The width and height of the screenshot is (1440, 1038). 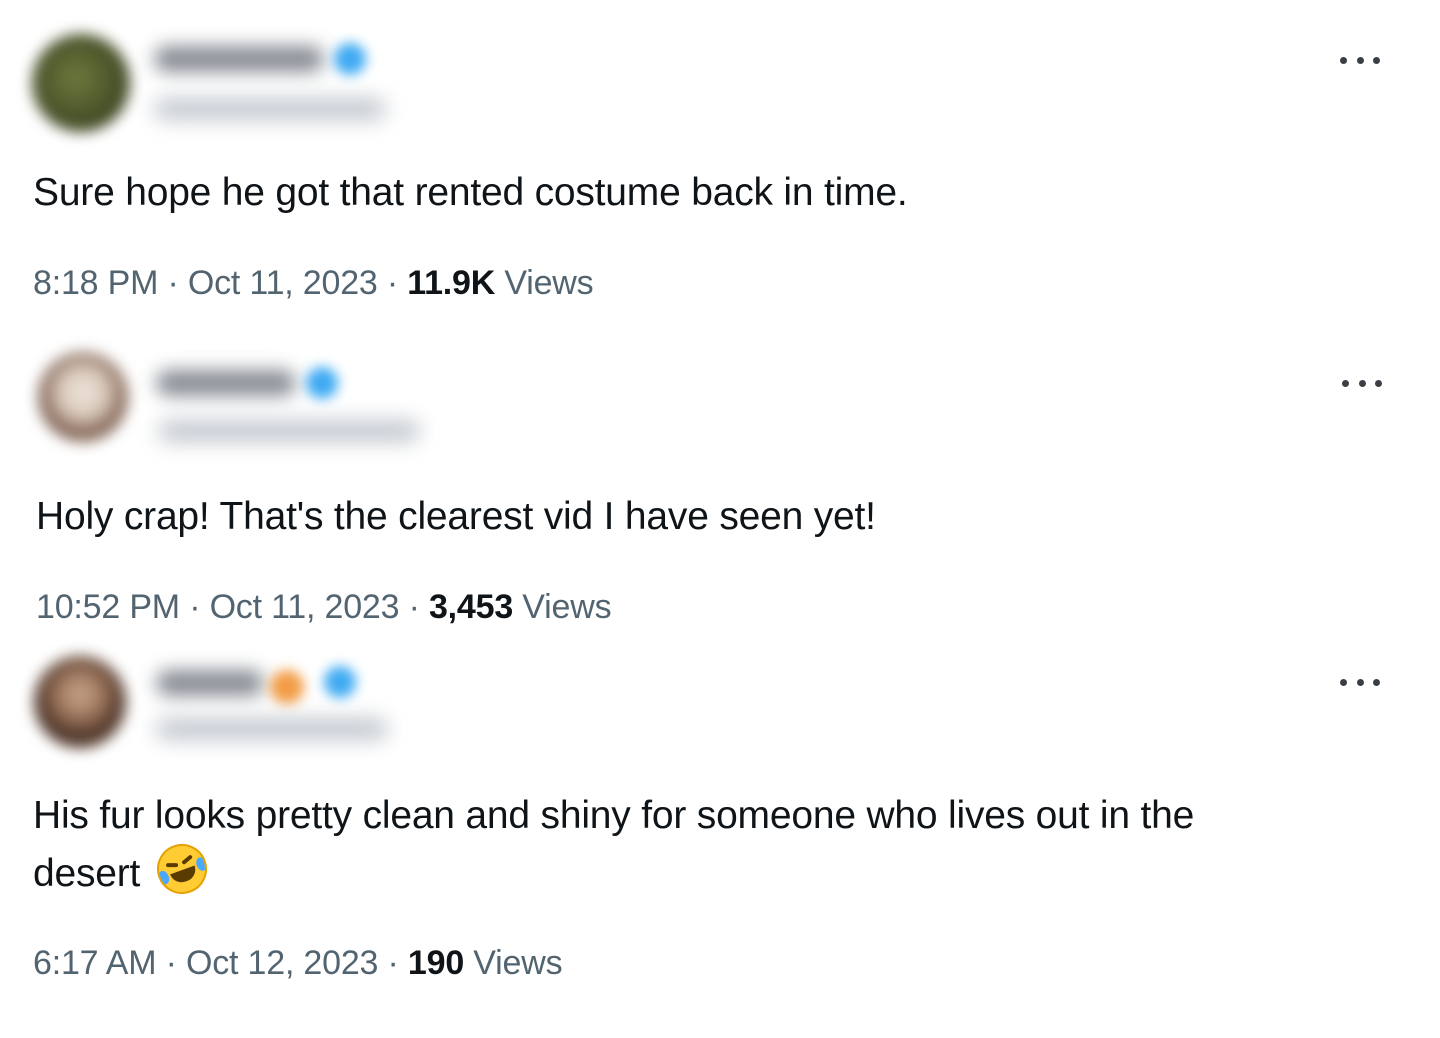 I want to click on tweet-metadata: 6:17 AM · Oct 12, 2023 · 190 Views, so click(x=298, y=963).